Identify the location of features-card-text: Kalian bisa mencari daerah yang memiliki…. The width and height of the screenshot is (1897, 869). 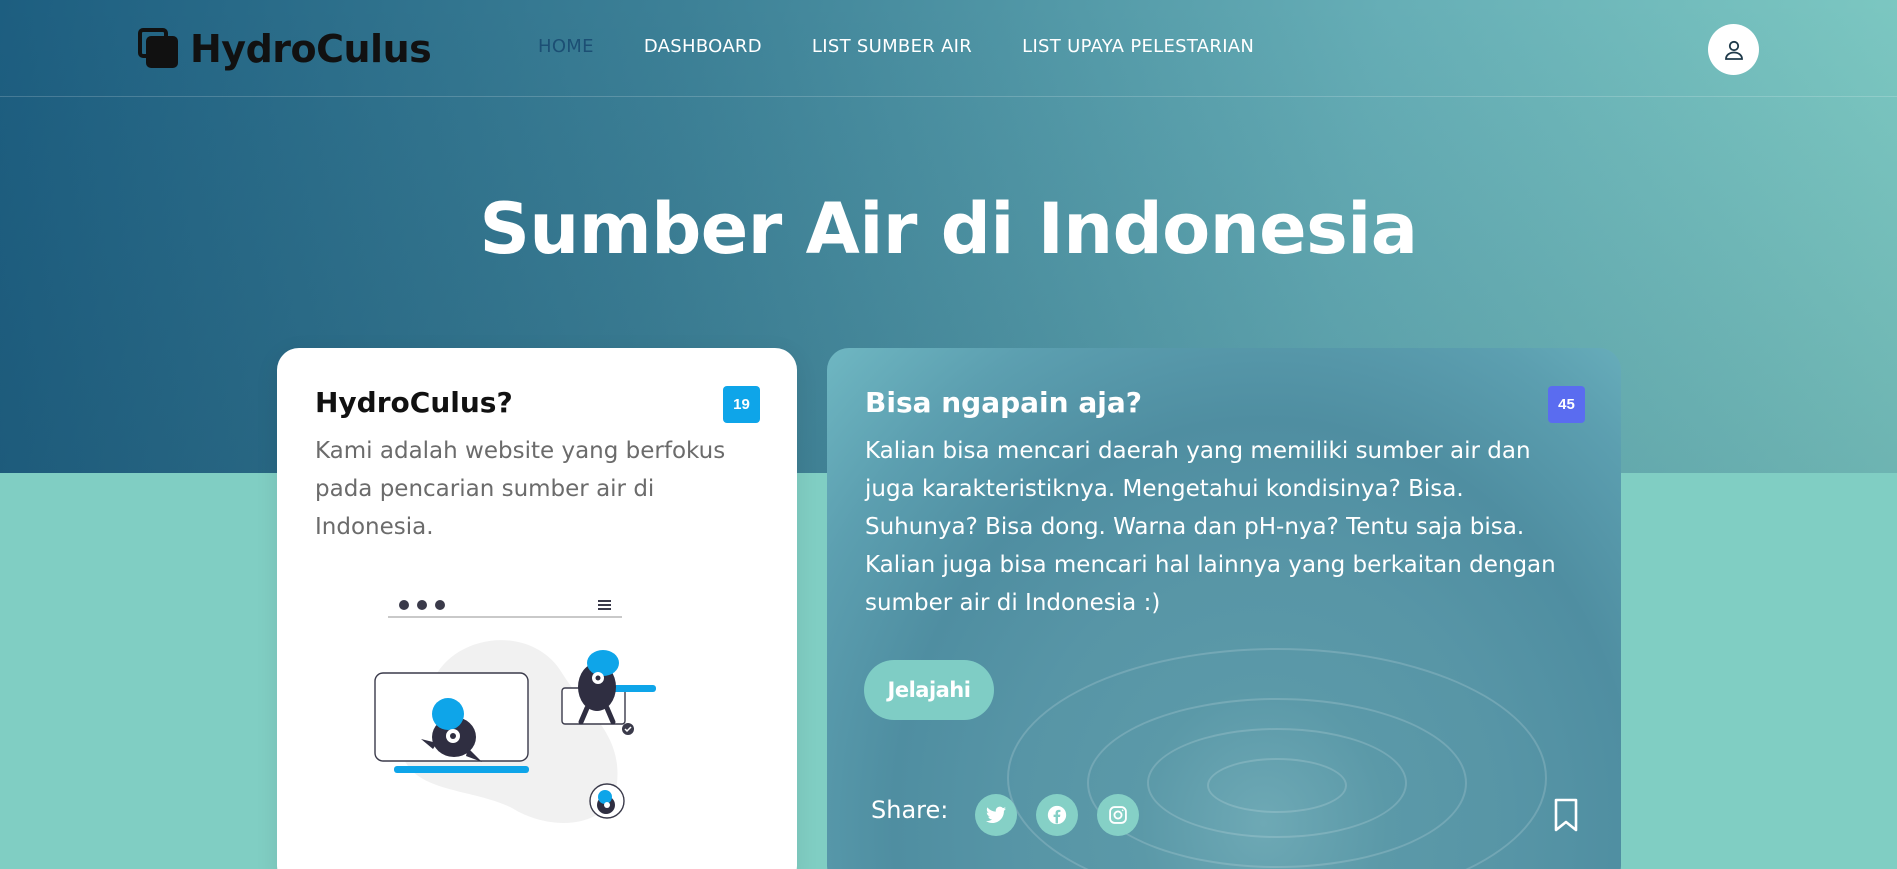
(1210, 527).